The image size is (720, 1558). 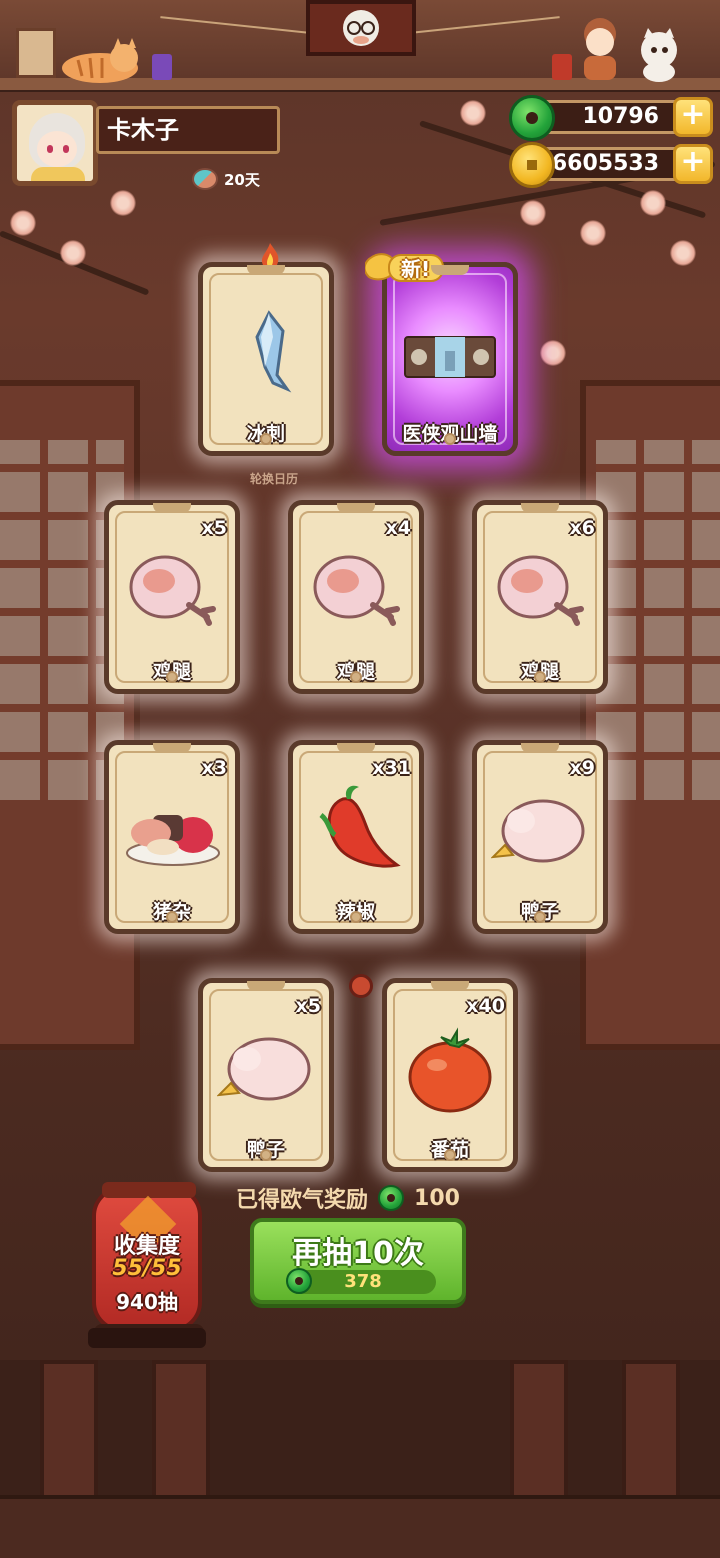 What do you see at coordinates (361, 986) in the screenshot?
I see `center-knob` at bounding box center [361, 986].